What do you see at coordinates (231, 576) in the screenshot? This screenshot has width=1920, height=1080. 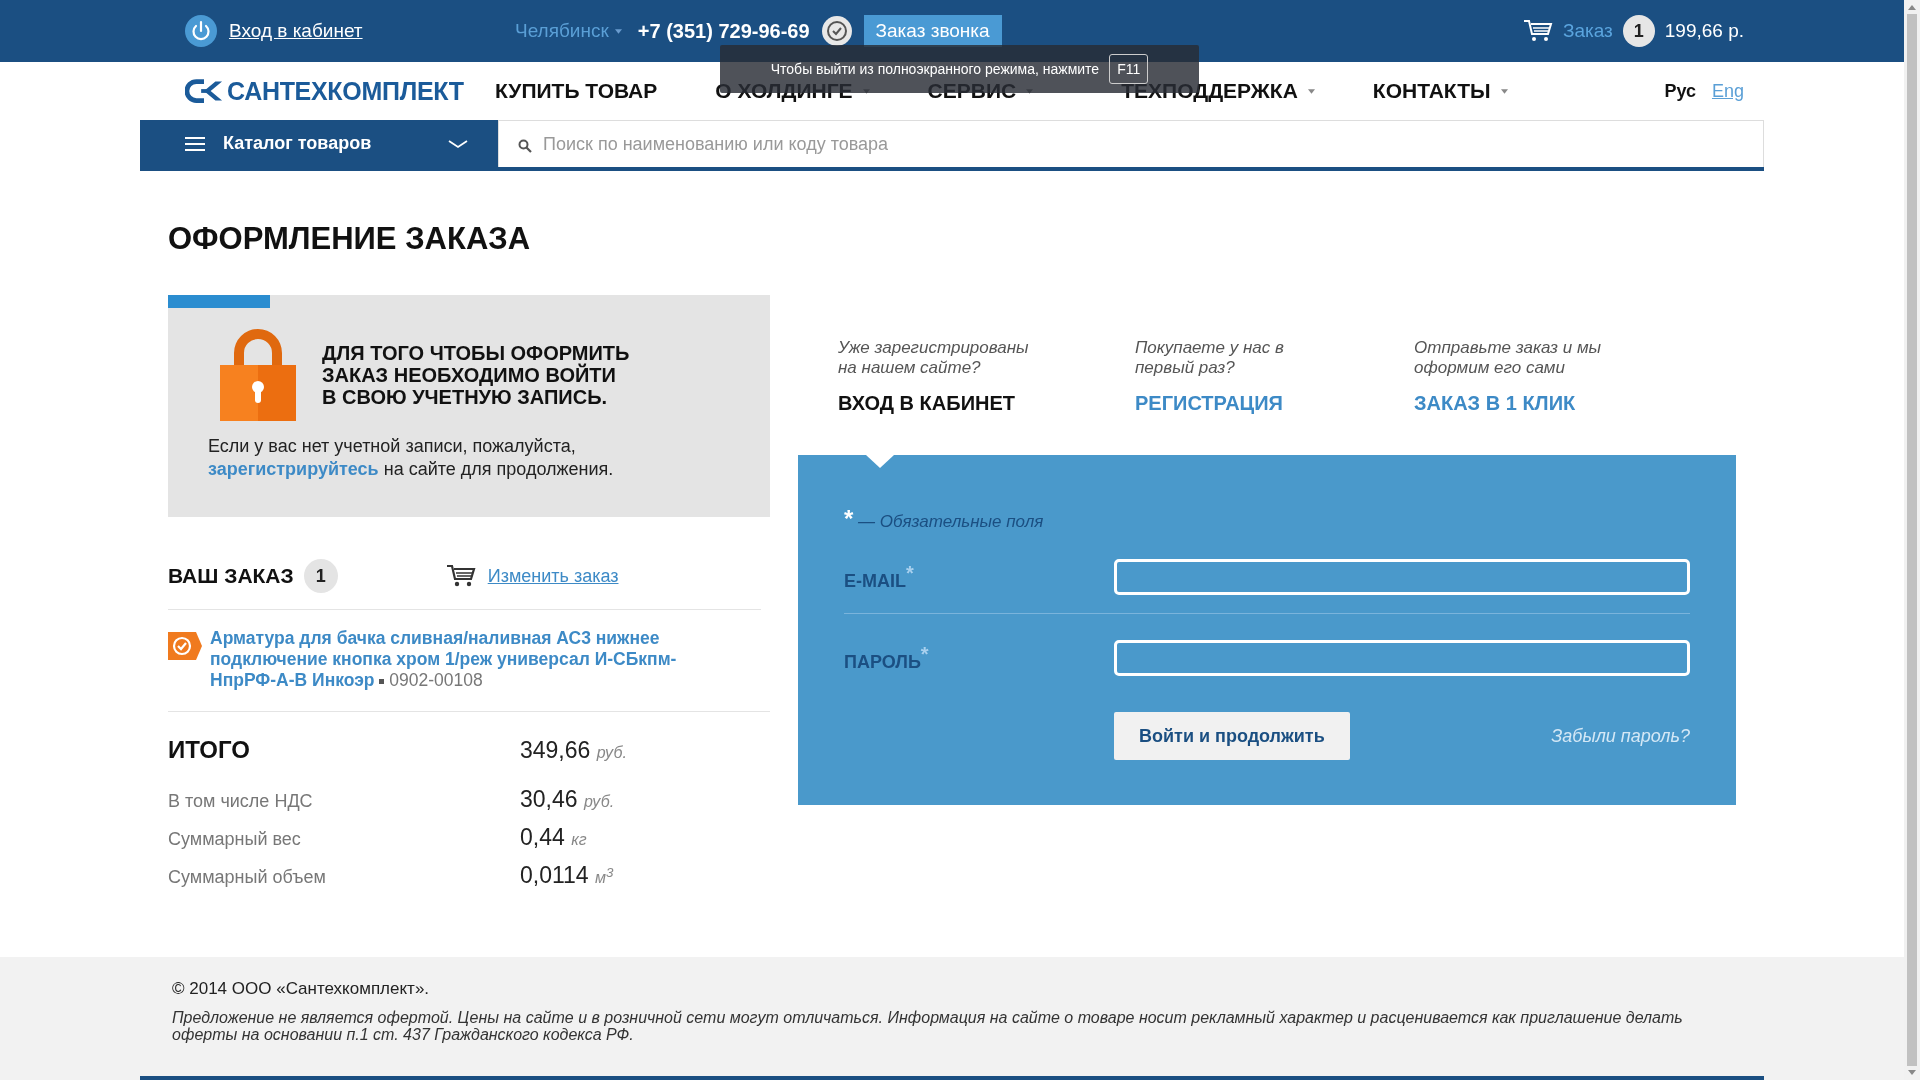 I see `order-title: ВАШ ЗАКАЗ` at bounding box center [231, 576].